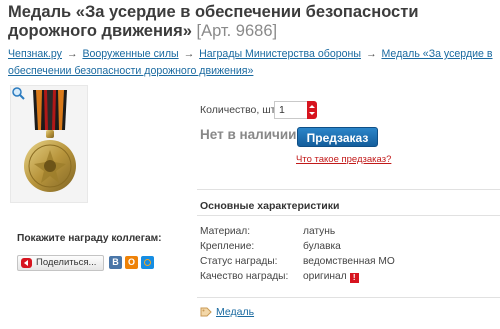 This screenshot has height=329, width=500. Describe the element at coordinates (147, 262) in the screenshot. I see `mailru-share-icon` at that location.